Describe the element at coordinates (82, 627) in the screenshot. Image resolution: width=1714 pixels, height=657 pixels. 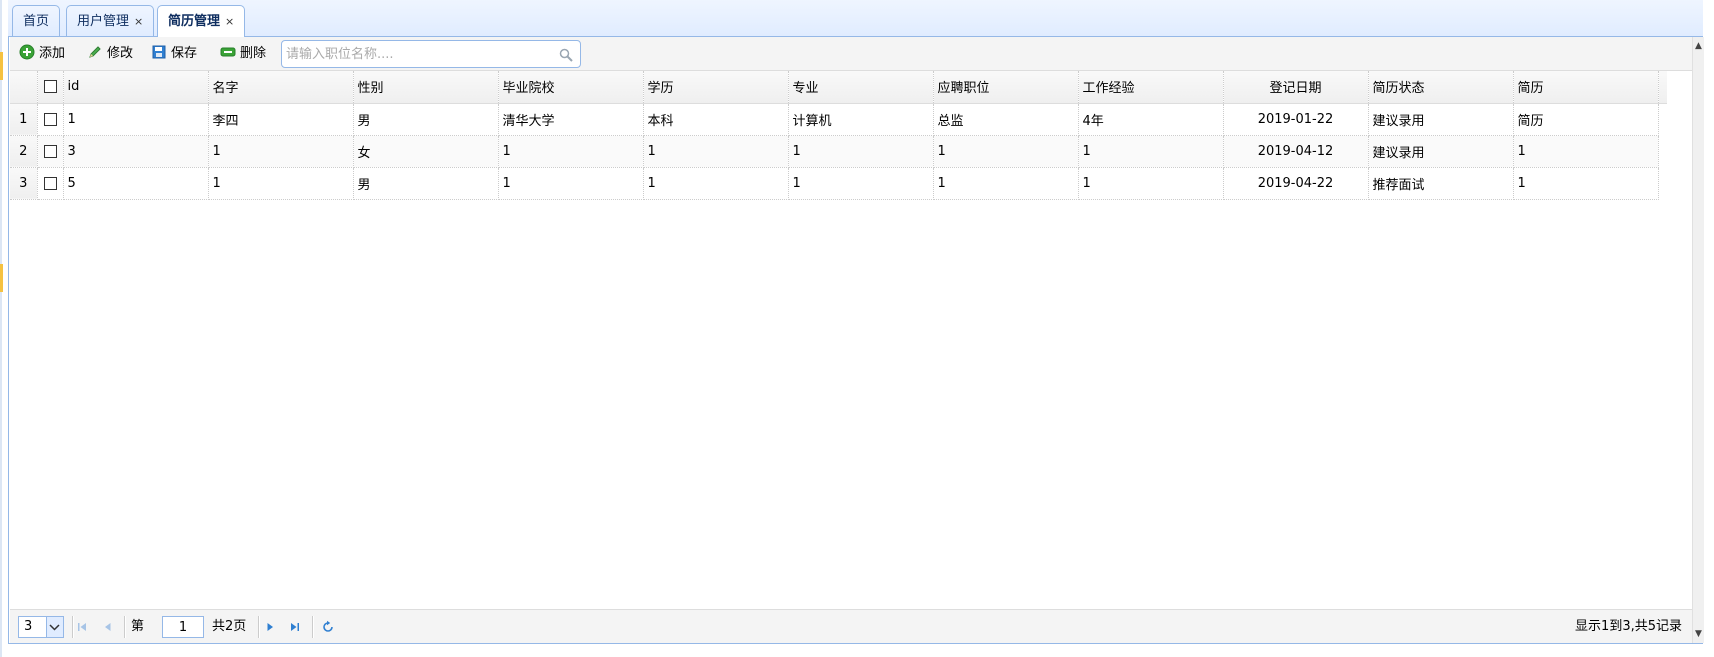
I see `first-page-icon` at that location.